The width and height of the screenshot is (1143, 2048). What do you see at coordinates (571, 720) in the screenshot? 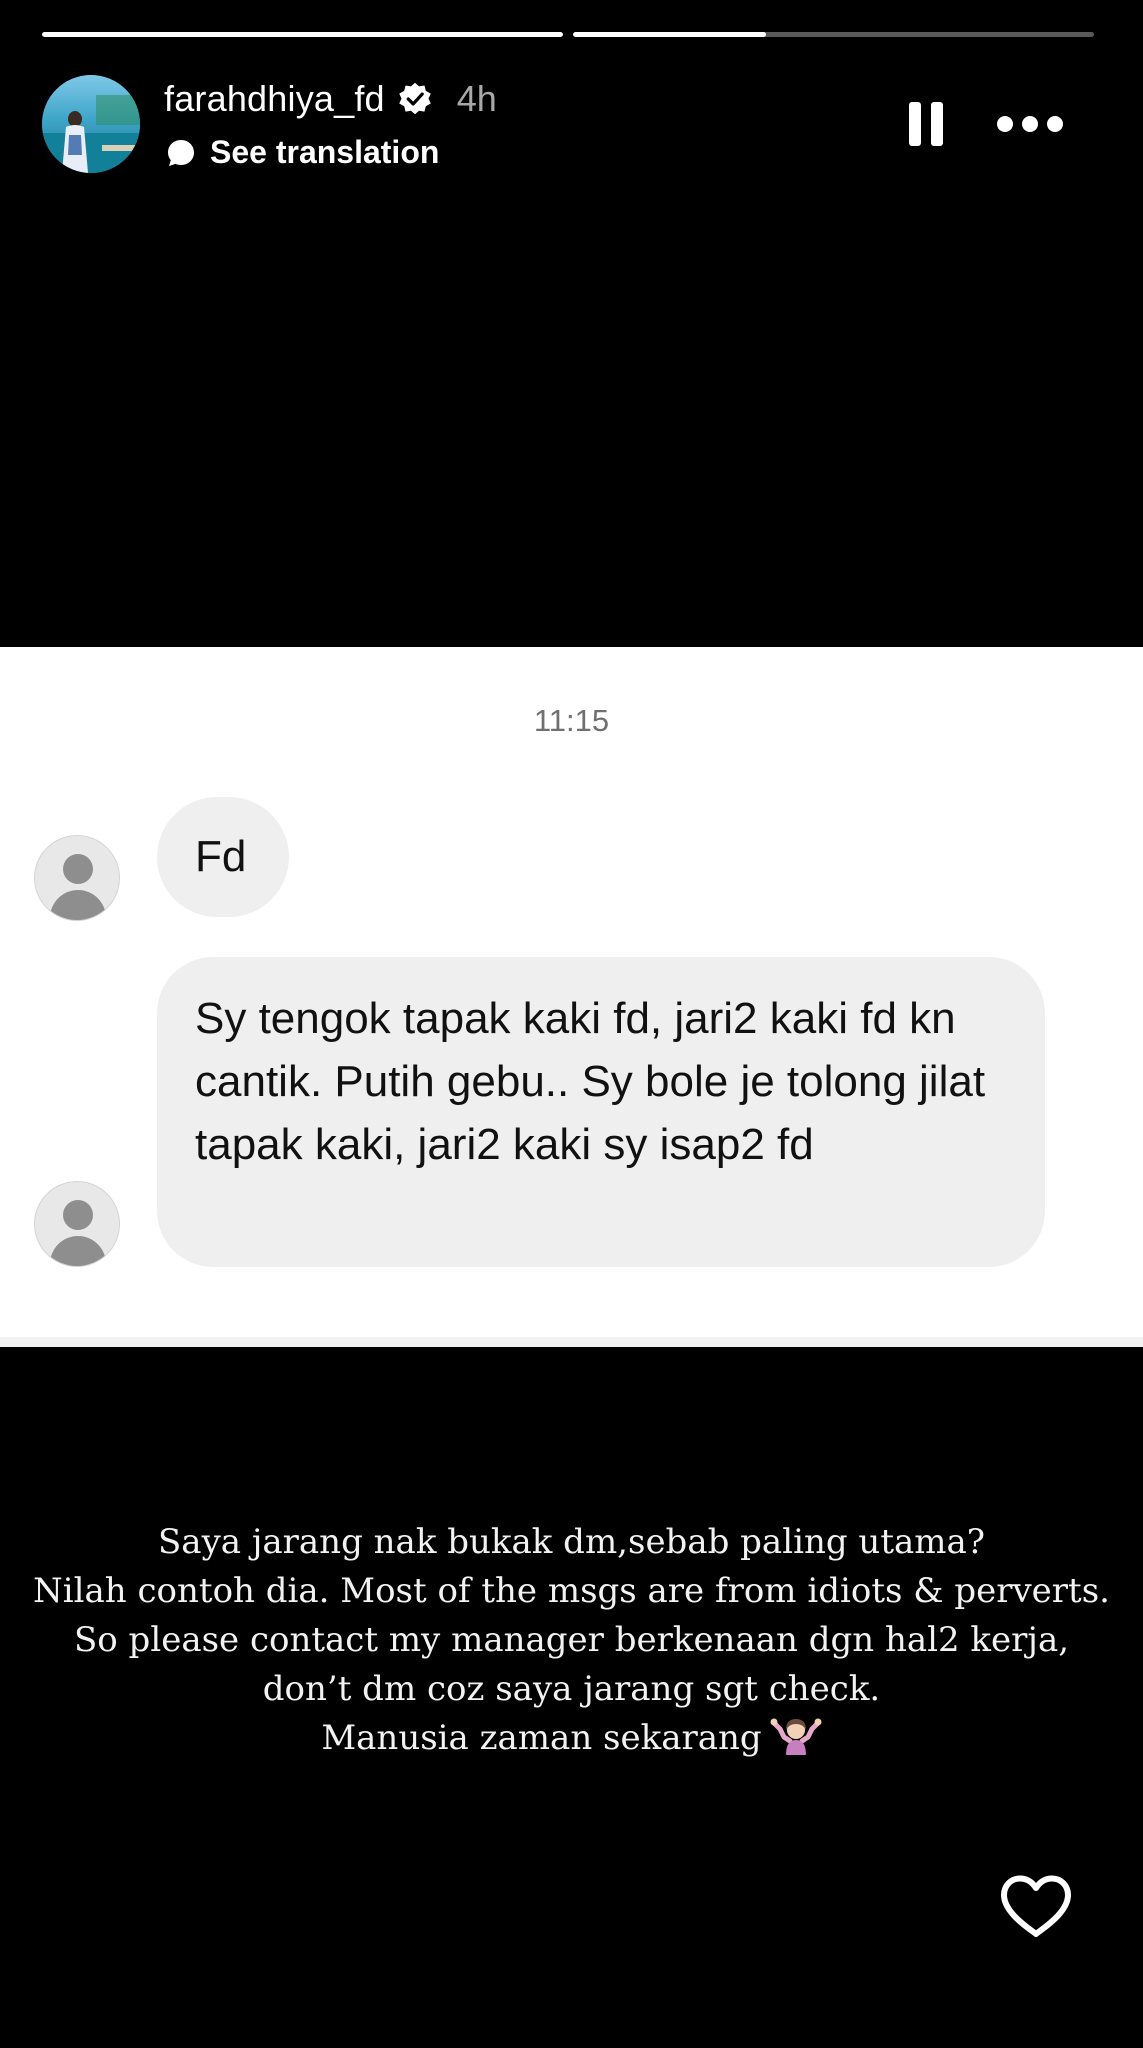
I see `dm-timestamp: 11:15` at bounding box center [571, 720].